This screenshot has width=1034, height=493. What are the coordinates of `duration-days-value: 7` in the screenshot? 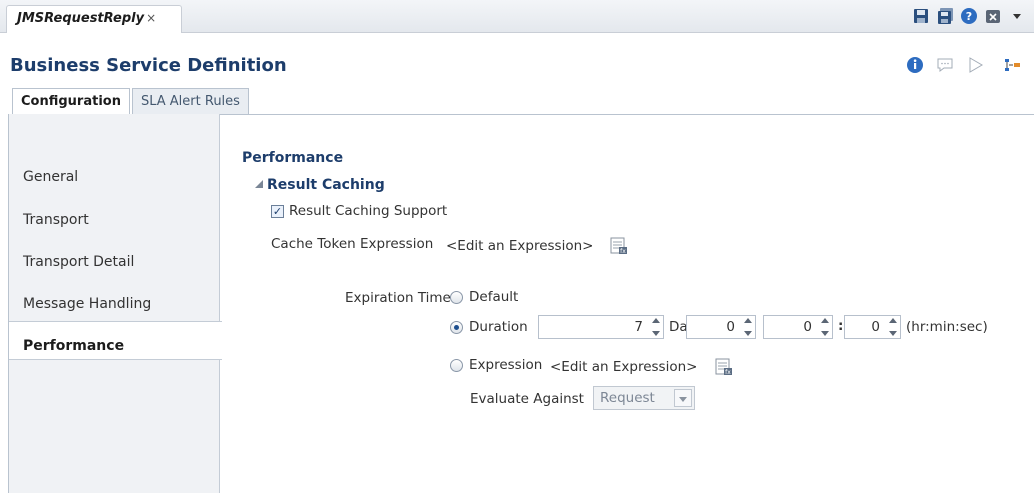 It's located at (638, 327).